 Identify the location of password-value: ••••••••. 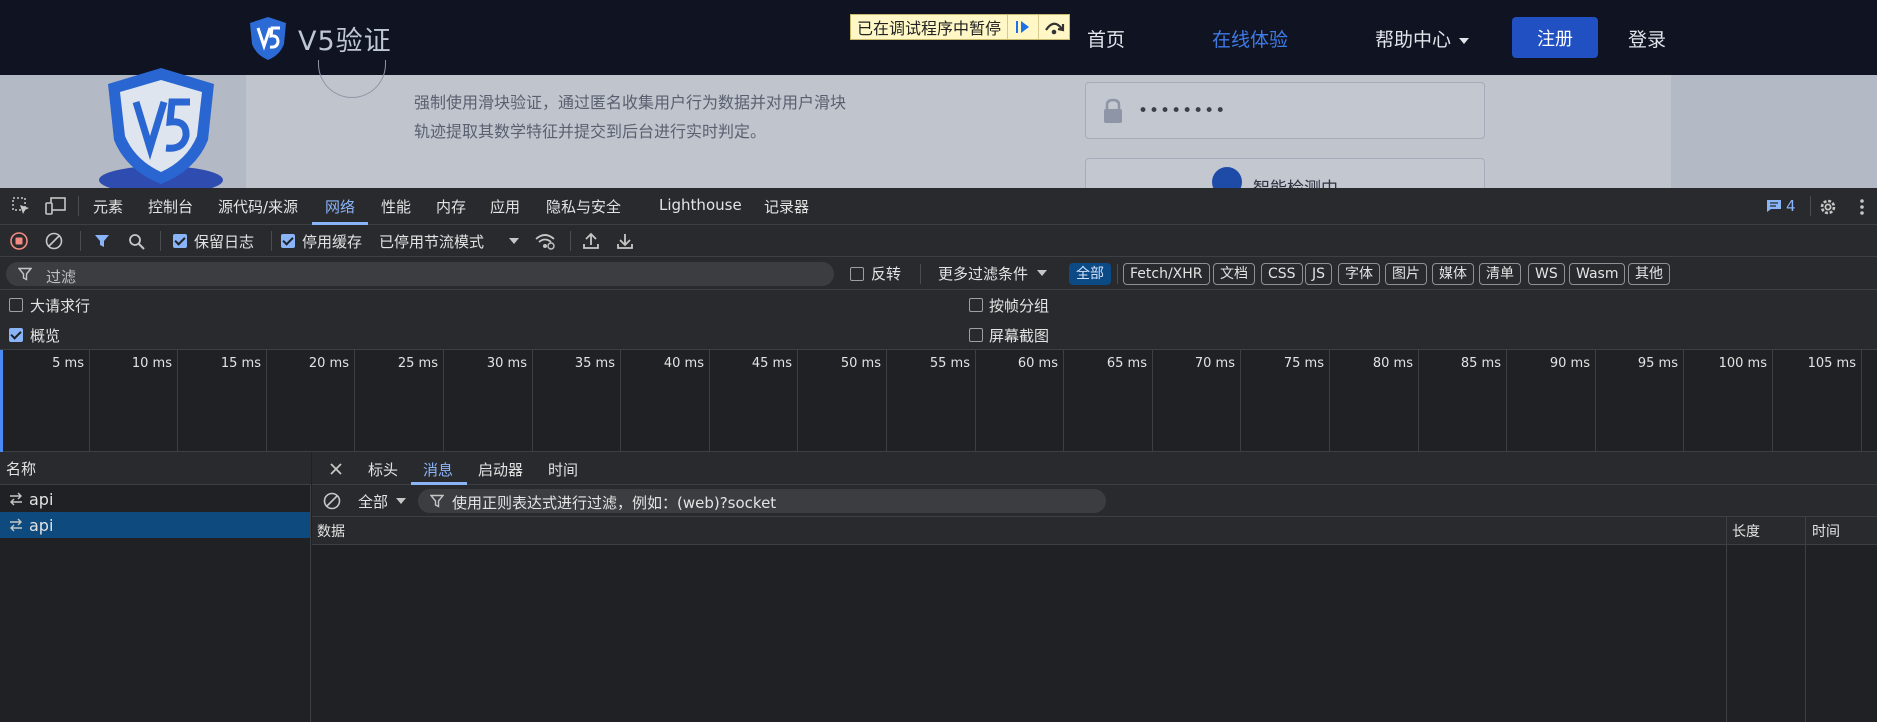
(1182, 110).